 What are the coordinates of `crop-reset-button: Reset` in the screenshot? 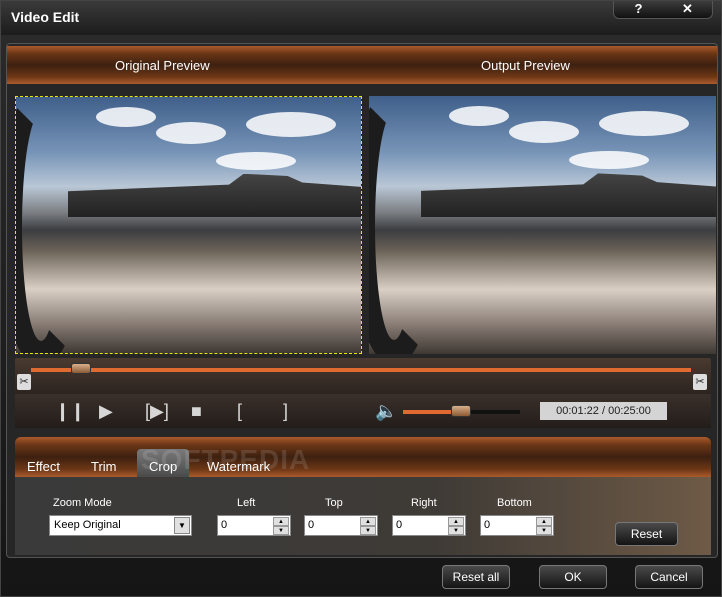 It's located at (646, 534).